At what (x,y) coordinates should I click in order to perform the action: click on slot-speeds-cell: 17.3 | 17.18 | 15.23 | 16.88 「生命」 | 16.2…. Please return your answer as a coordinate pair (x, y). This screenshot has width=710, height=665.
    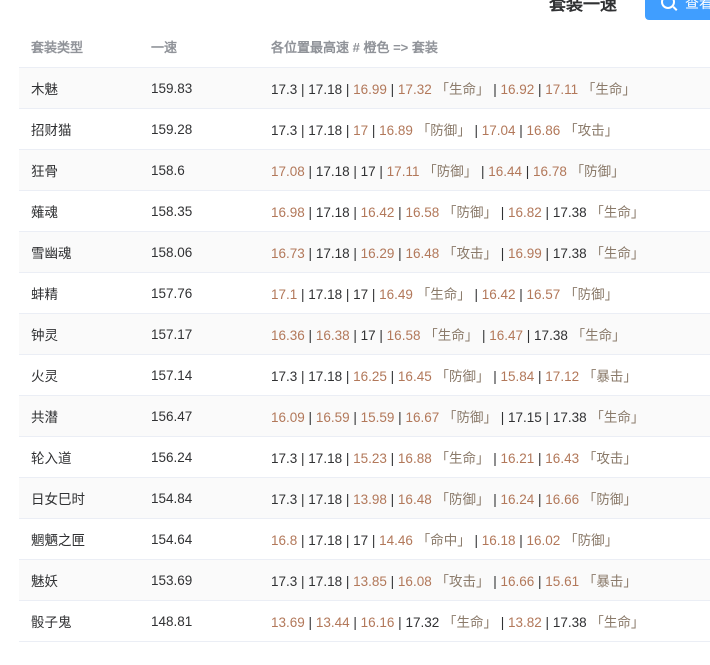
    Looking at the image, I should click on (484, 457).